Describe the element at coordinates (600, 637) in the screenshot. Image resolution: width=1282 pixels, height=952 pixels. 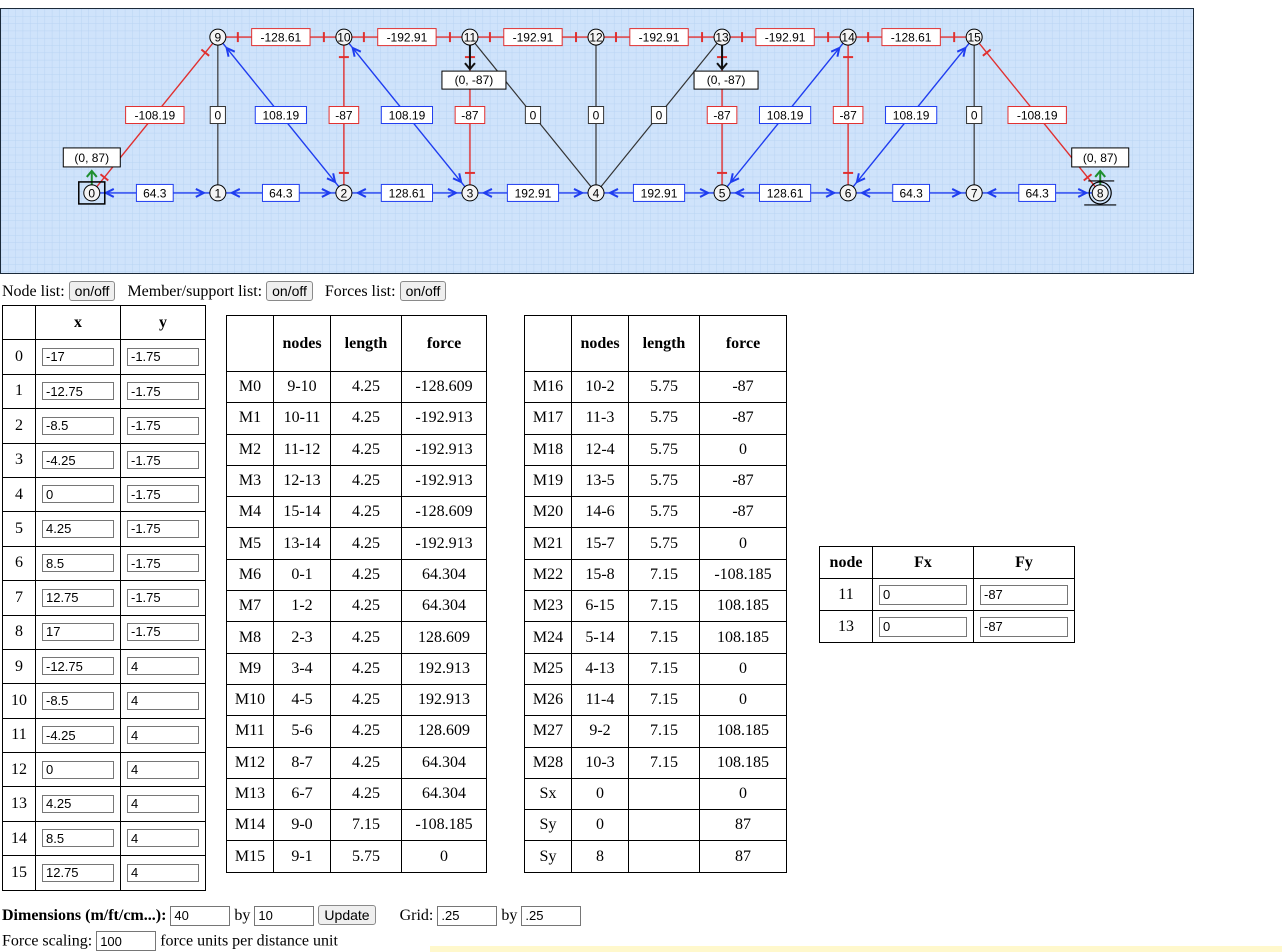
I see `member-nodes: 5-14` at that location.